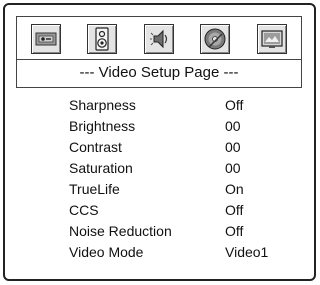 The height and width of the screenshot is (285, 320). I want to click on setting-row-video-mode: Video Mode Video1, so click(160, 252).